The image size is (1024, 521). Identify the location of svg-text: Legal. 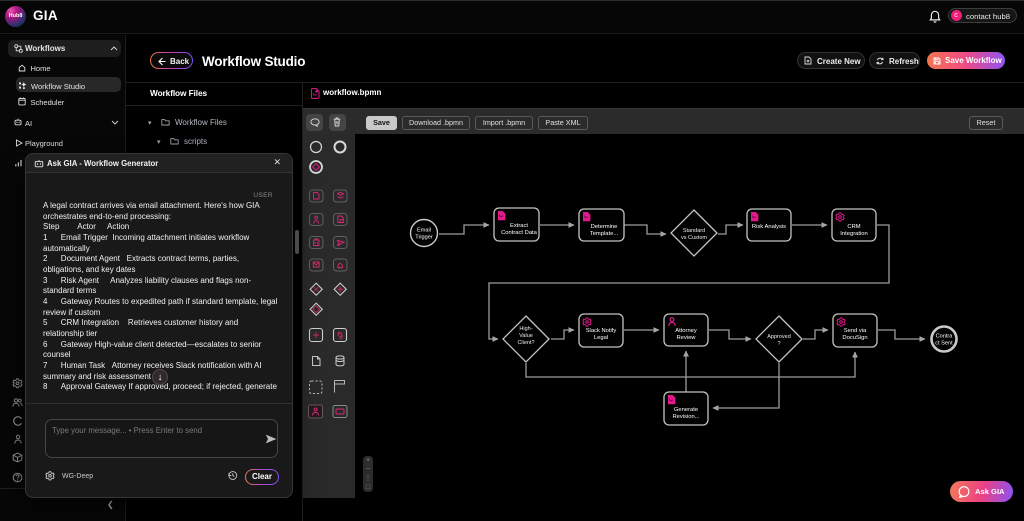
(601, 338).